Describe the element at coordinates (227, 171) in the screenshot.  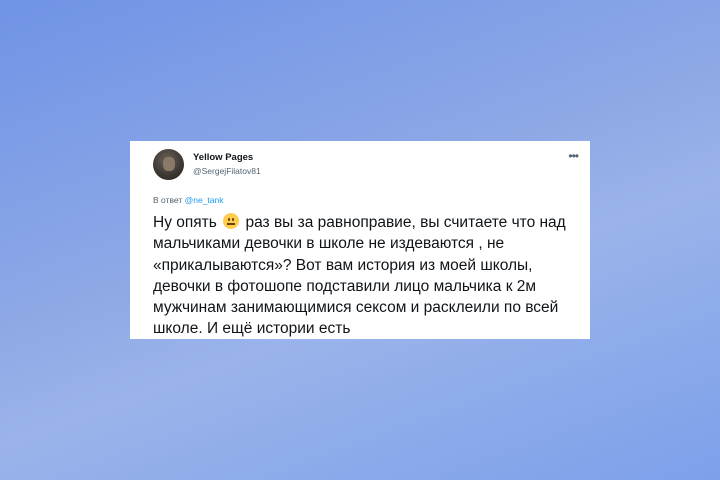
I see `user-handle: @SergejFilatov81` at that location.